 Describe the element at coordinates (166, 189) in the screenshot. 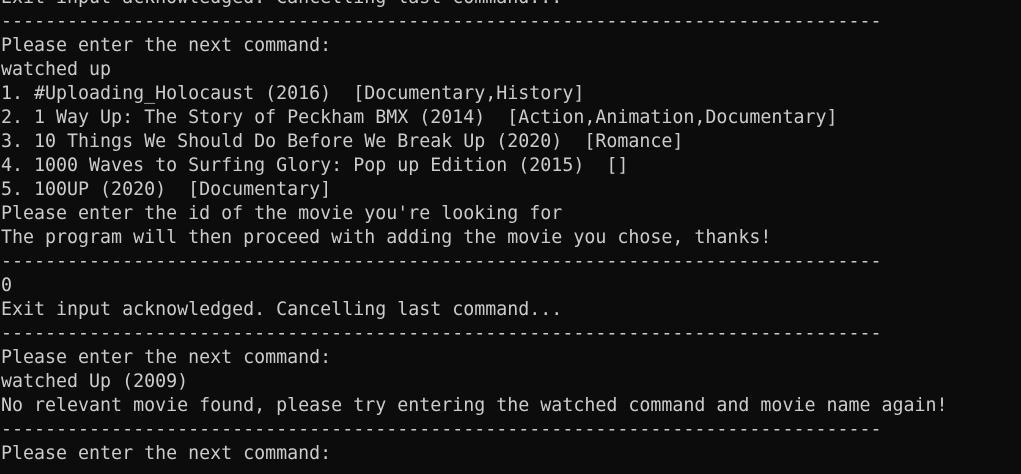

I see `search-result-5: 5. 100UP (2020) [Documentary]` at that location.